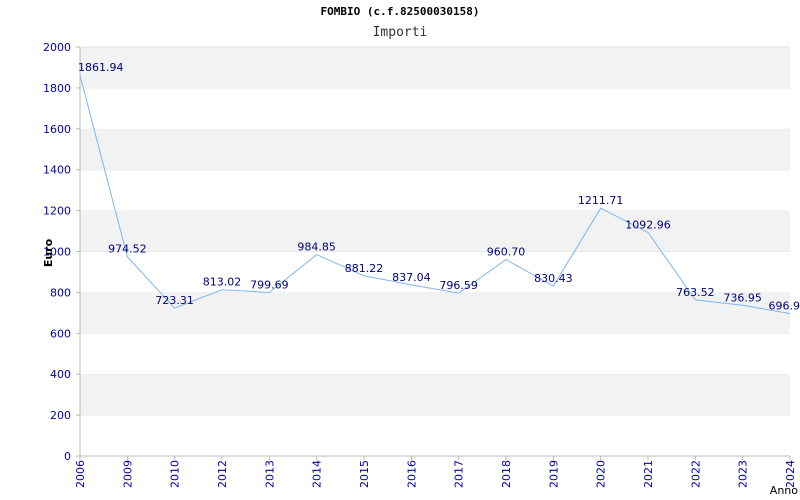 The width and height of the screenshot is (800, 500). Describe the element at coordinates (60, 292) in the screenshot. I see `y-tick-label: 800` at that location.